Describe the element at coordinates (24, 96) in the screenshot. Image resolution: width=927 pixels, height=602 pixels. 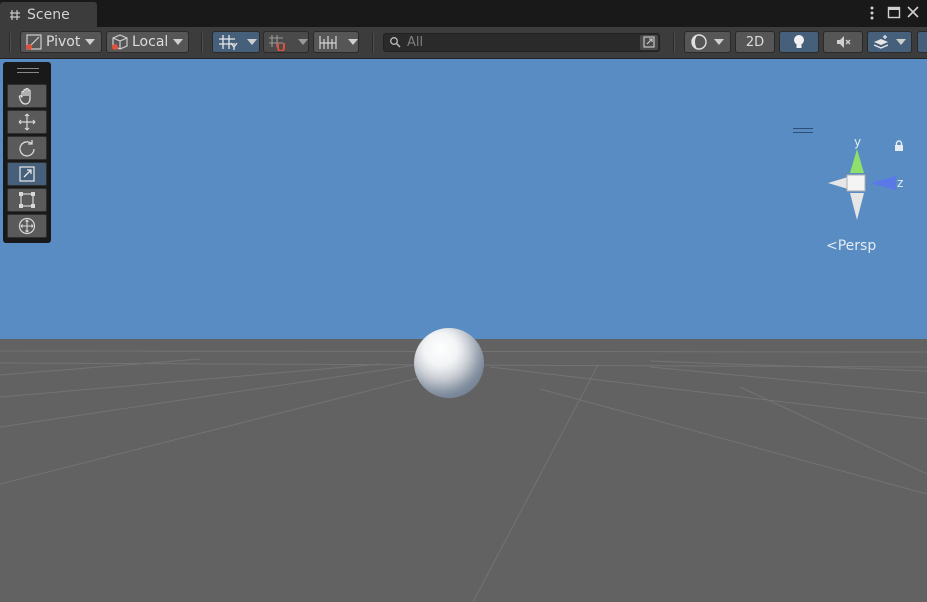
I see `hand-icon` at that location.